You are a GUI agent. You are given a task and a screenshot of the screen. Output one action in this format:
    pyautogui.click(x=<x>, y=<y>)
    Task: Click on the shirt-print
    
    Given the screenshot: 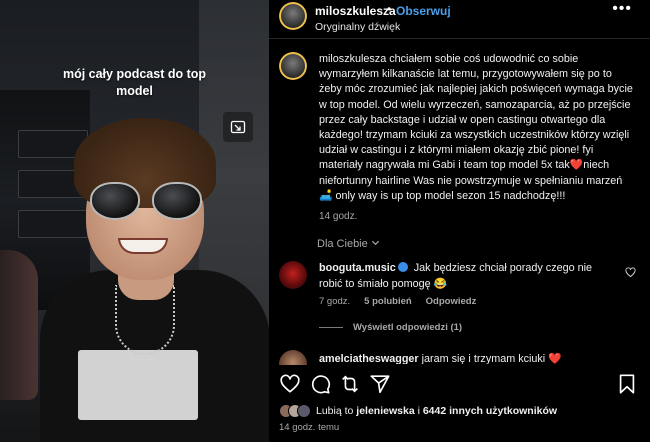 What is the action you would take?
    pyautogui.click(x=138, y=385)
    